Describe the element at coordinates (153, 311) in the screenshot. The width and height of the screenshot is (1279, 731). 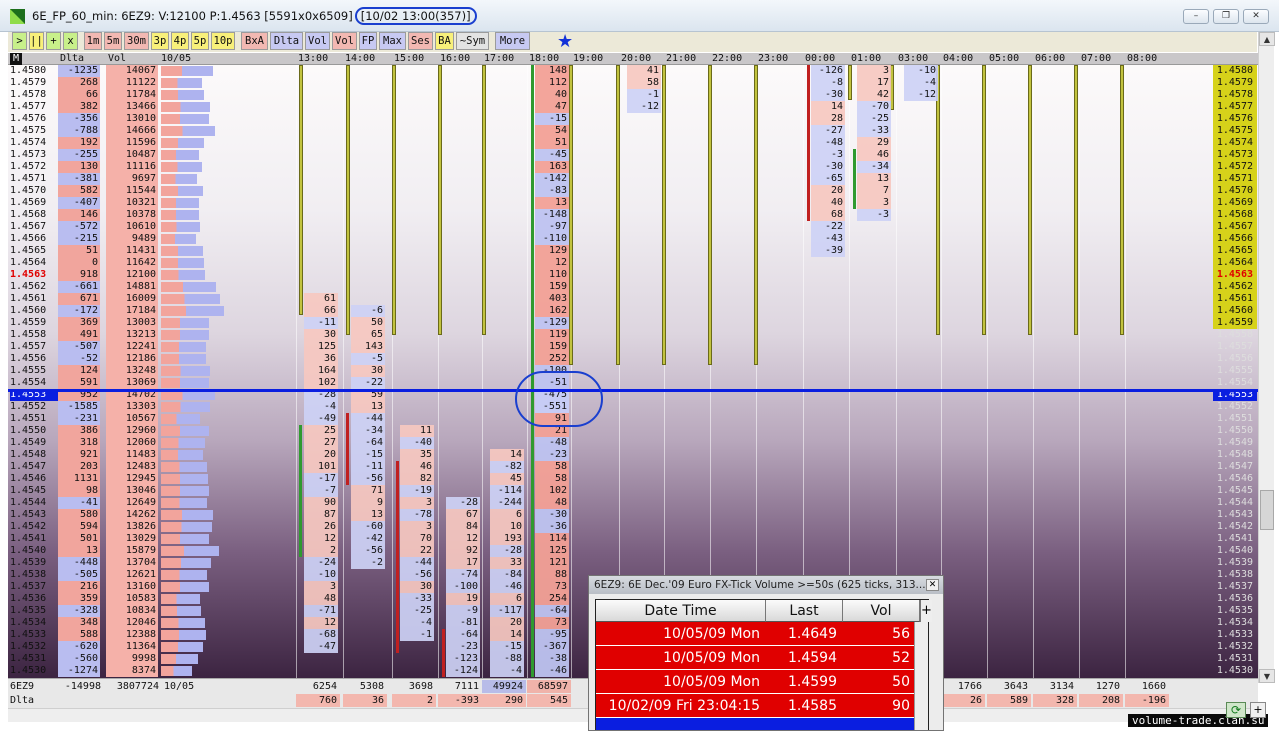
I see `ladder-row: 1.4560 -172 17184` at that location.